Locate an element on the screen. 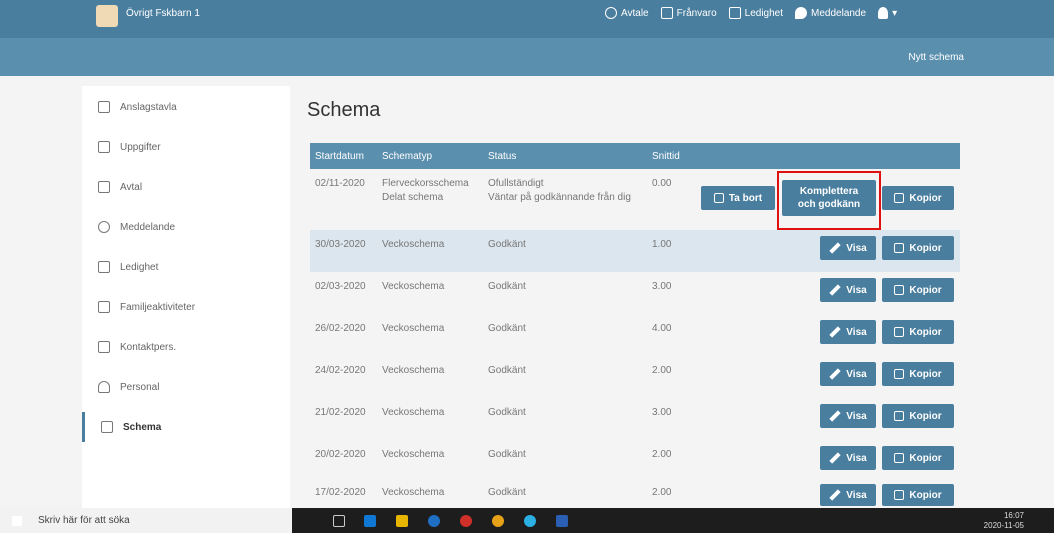 The height and width of the screenshot is (533, 1054). sidebar-item-ledighet: Ledighet is located at coordinates (186, 267).